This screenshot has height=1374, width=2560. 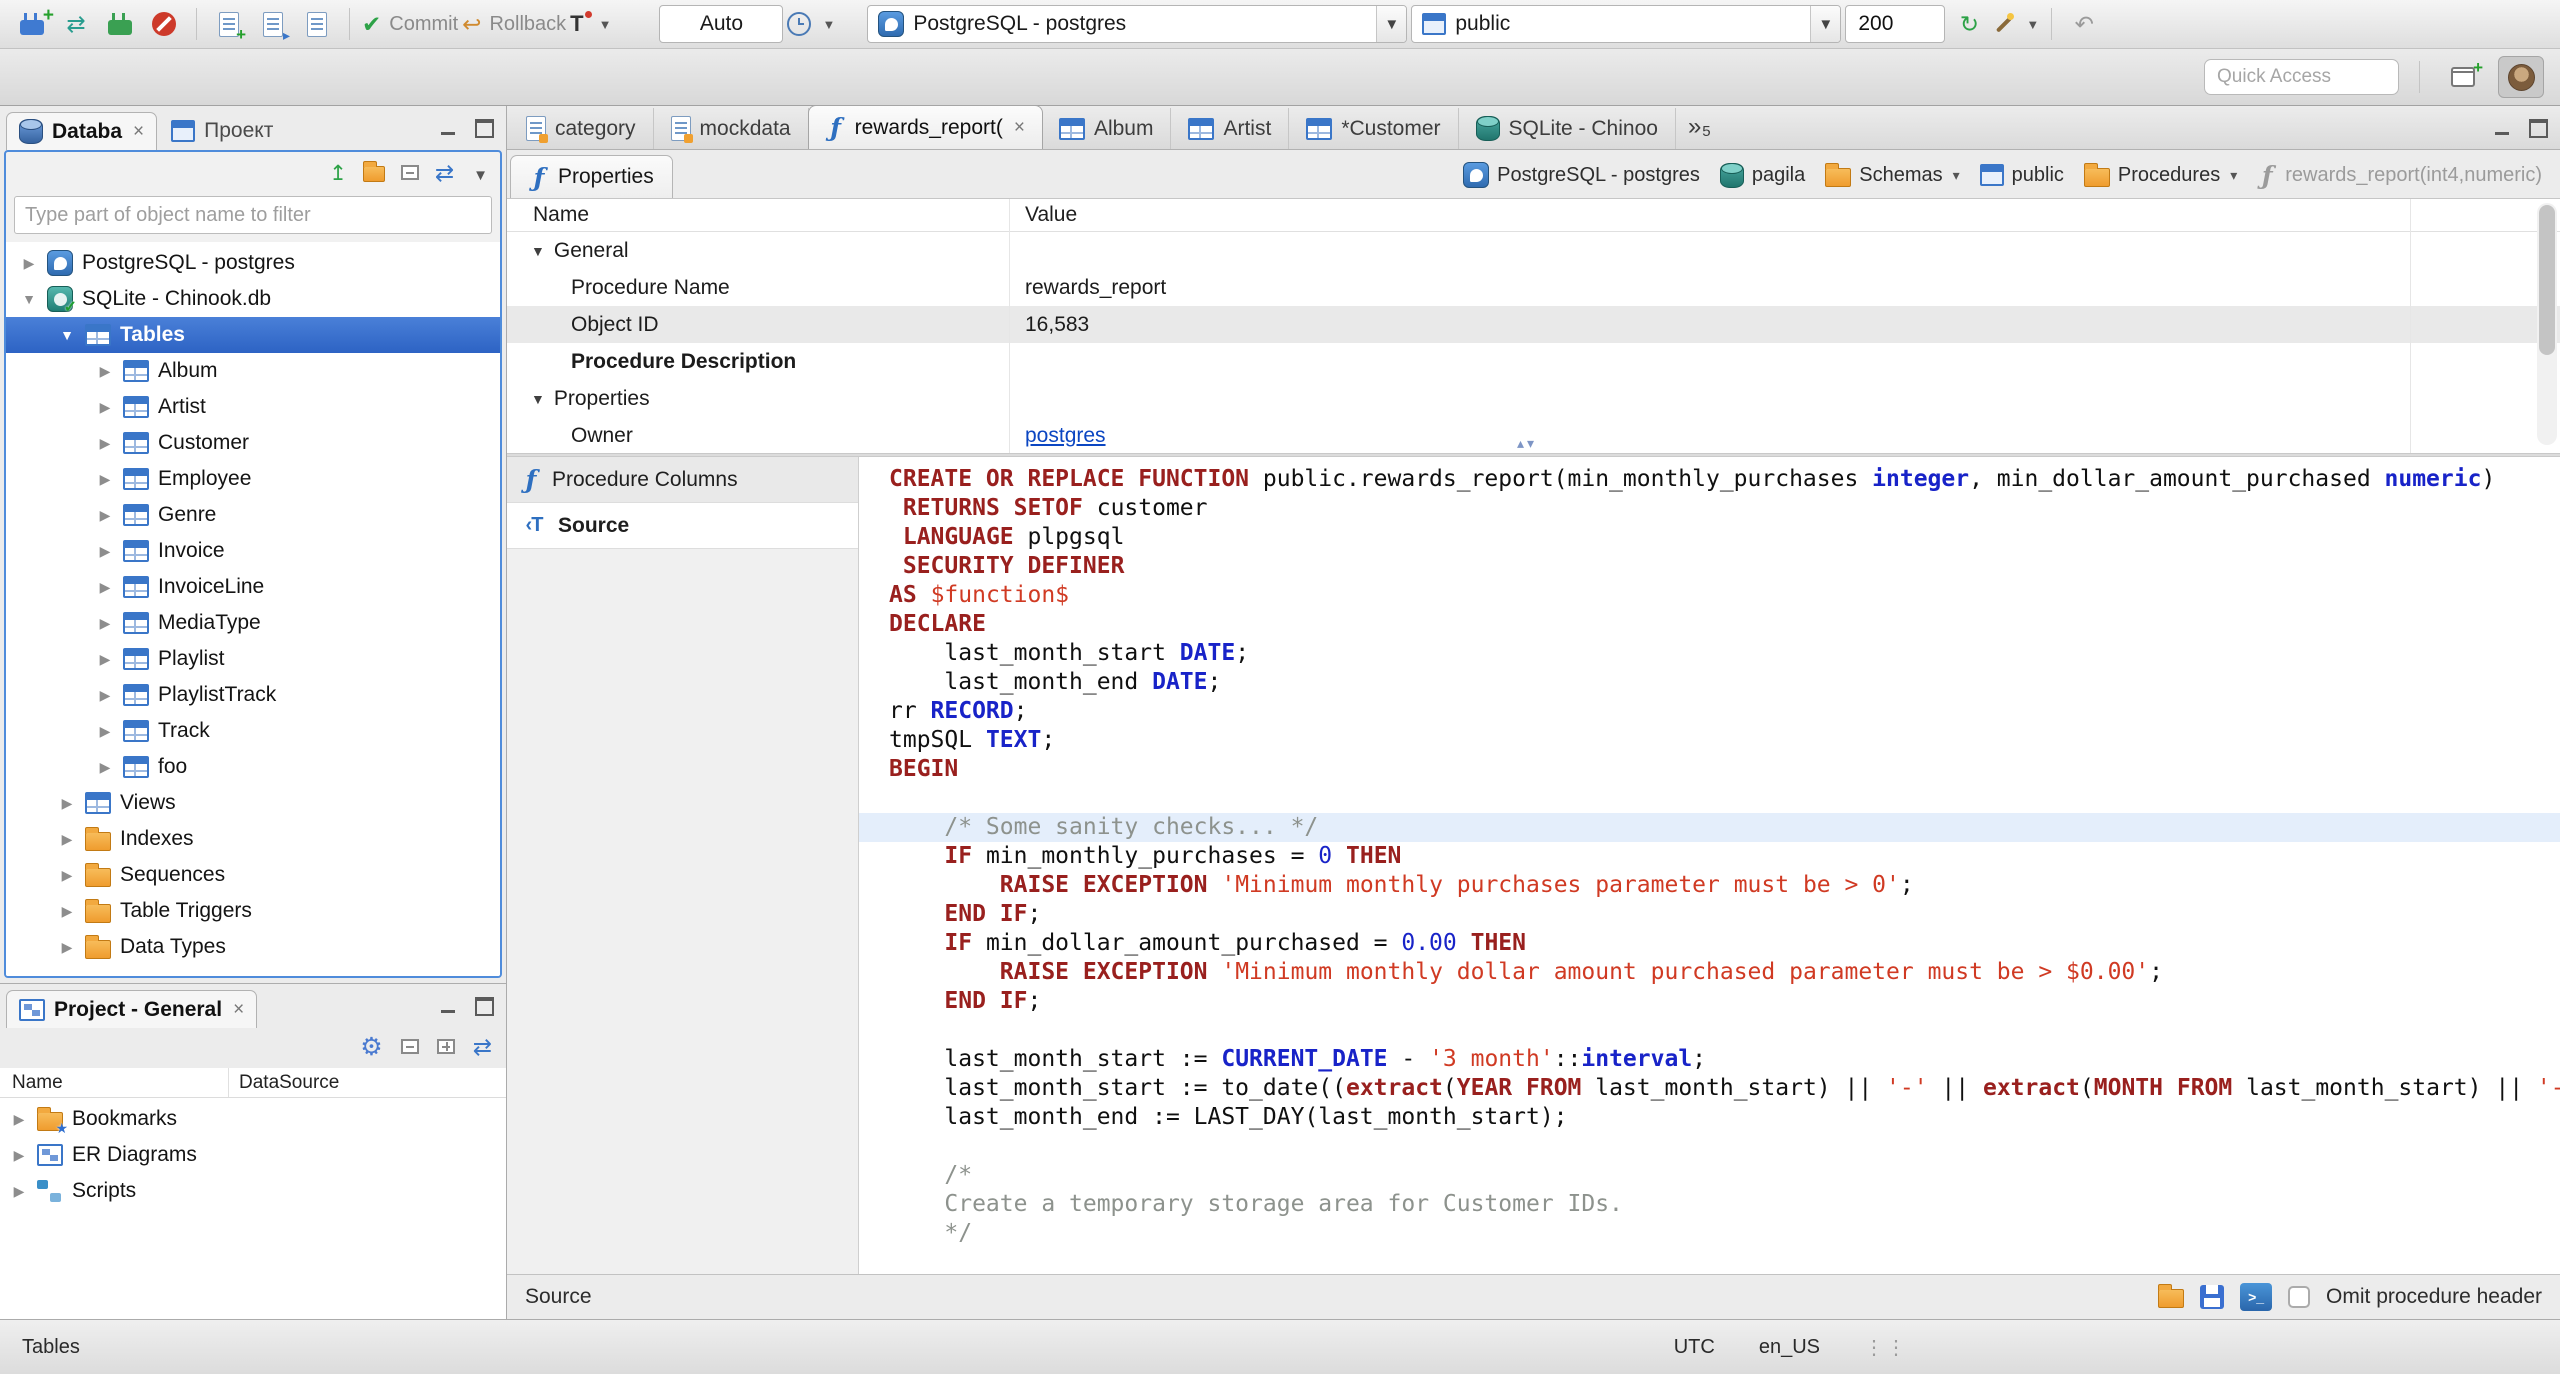 I want to click on owner-link: postgres, so click(x=1065, y=435).